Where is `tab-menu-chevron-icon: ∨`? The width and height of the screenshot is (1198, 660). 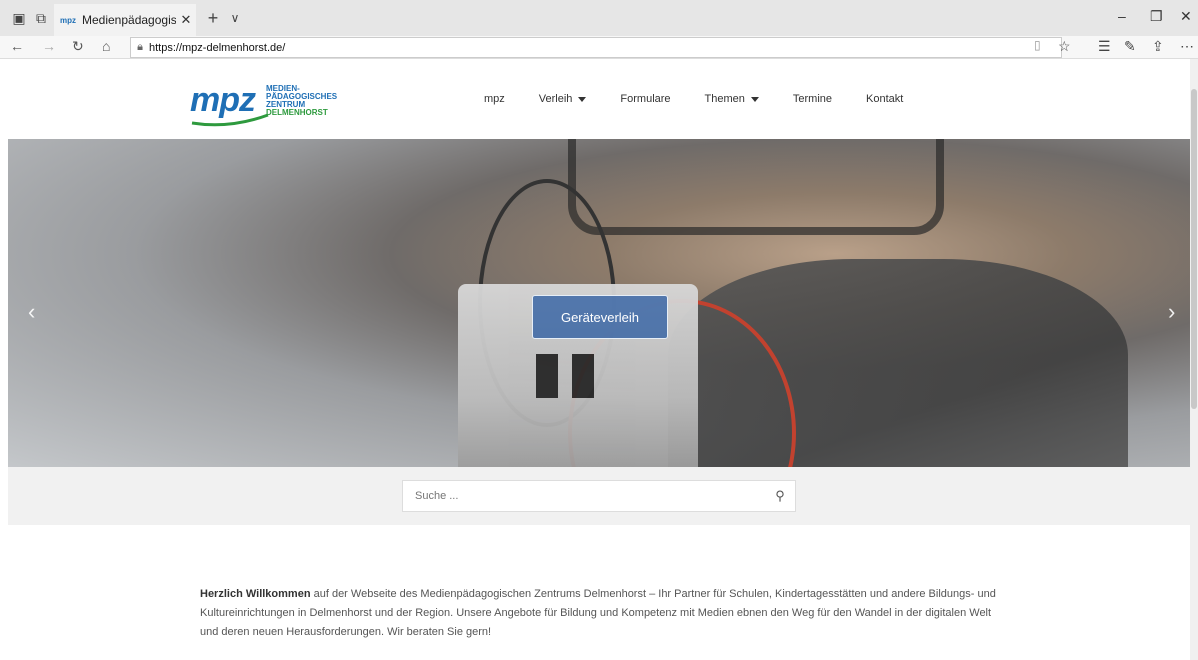
tab-menu-chevron-icon: ∨ is located at coordinates (235, 18).